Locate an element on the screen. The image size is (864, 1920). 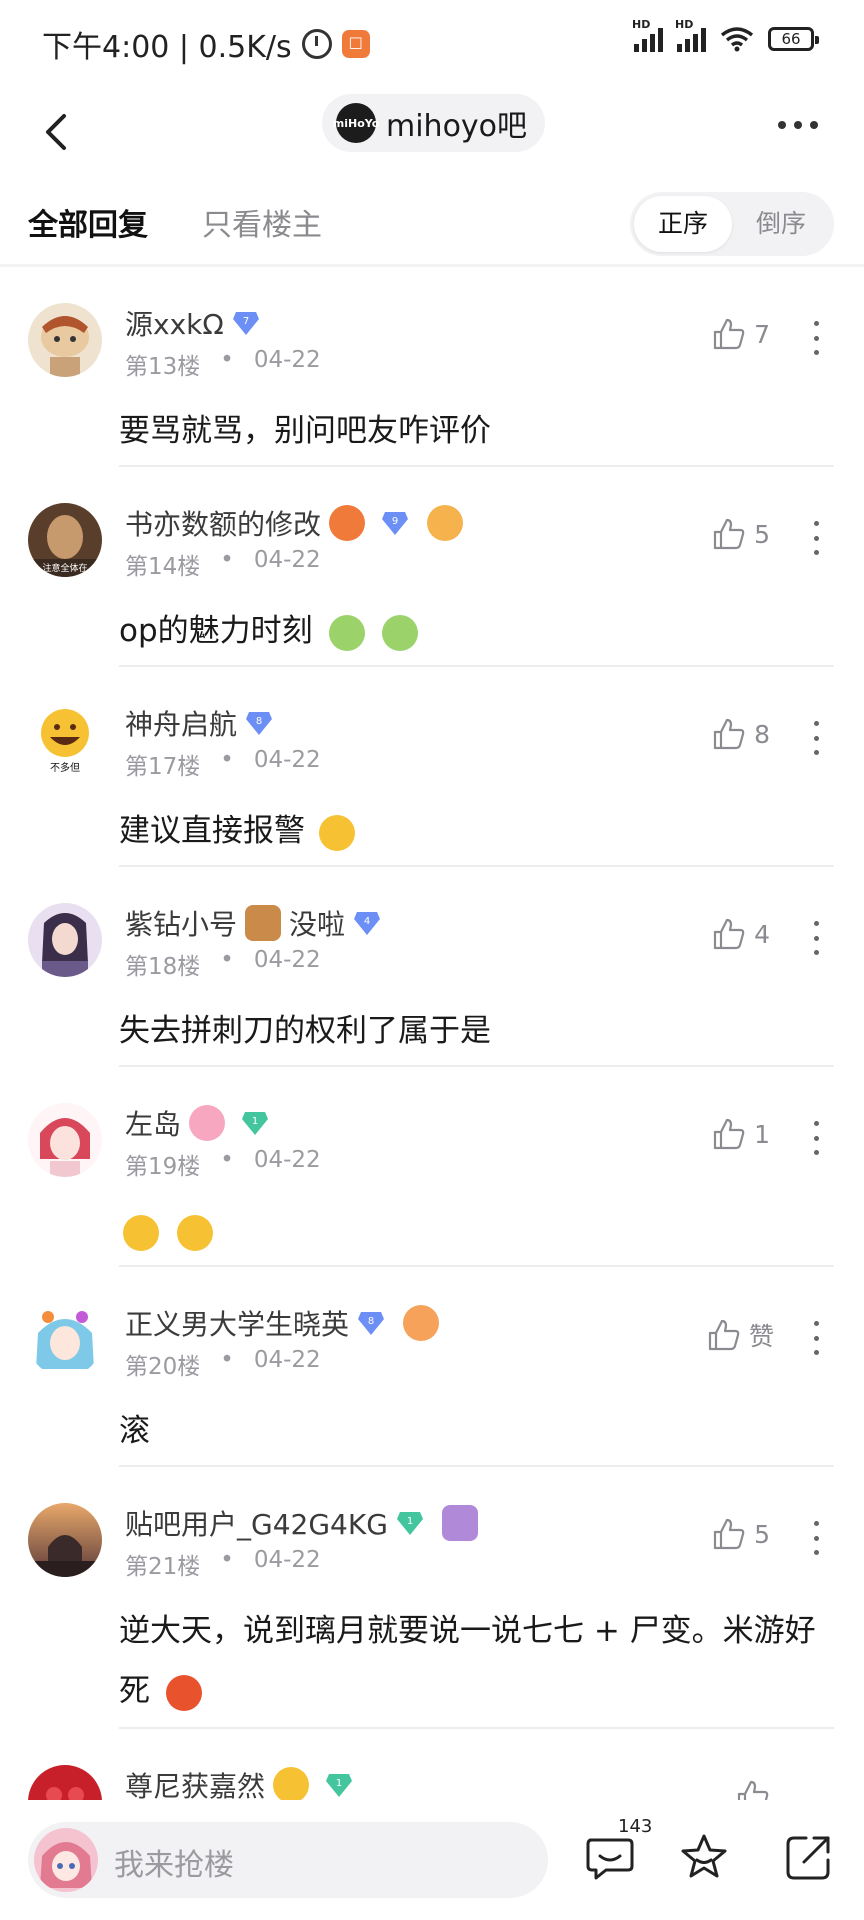
like-button: 1 is located at coordinates (741, 1134).